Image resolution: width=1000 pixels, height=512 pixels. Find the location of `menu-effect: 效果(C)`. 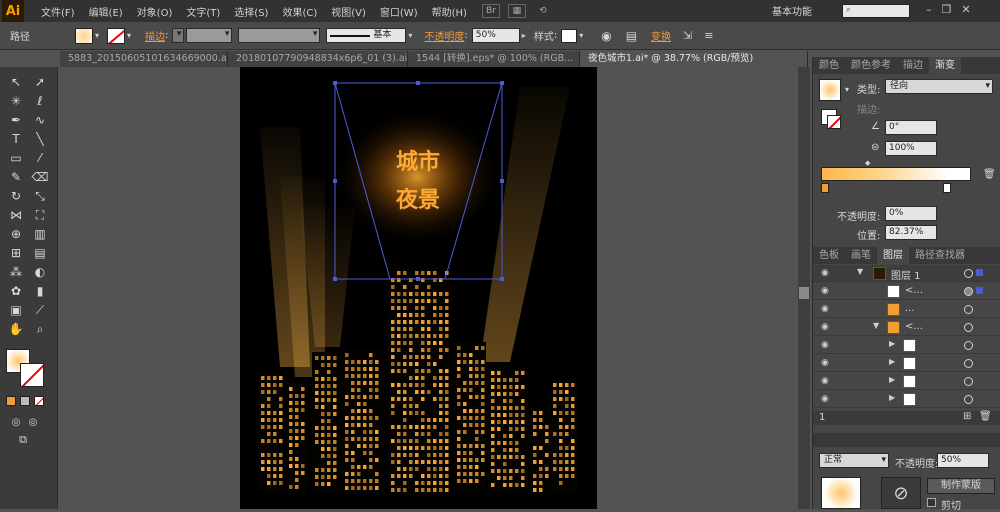

menu-effect: 效果(C) is located at coordinates (299, 11).